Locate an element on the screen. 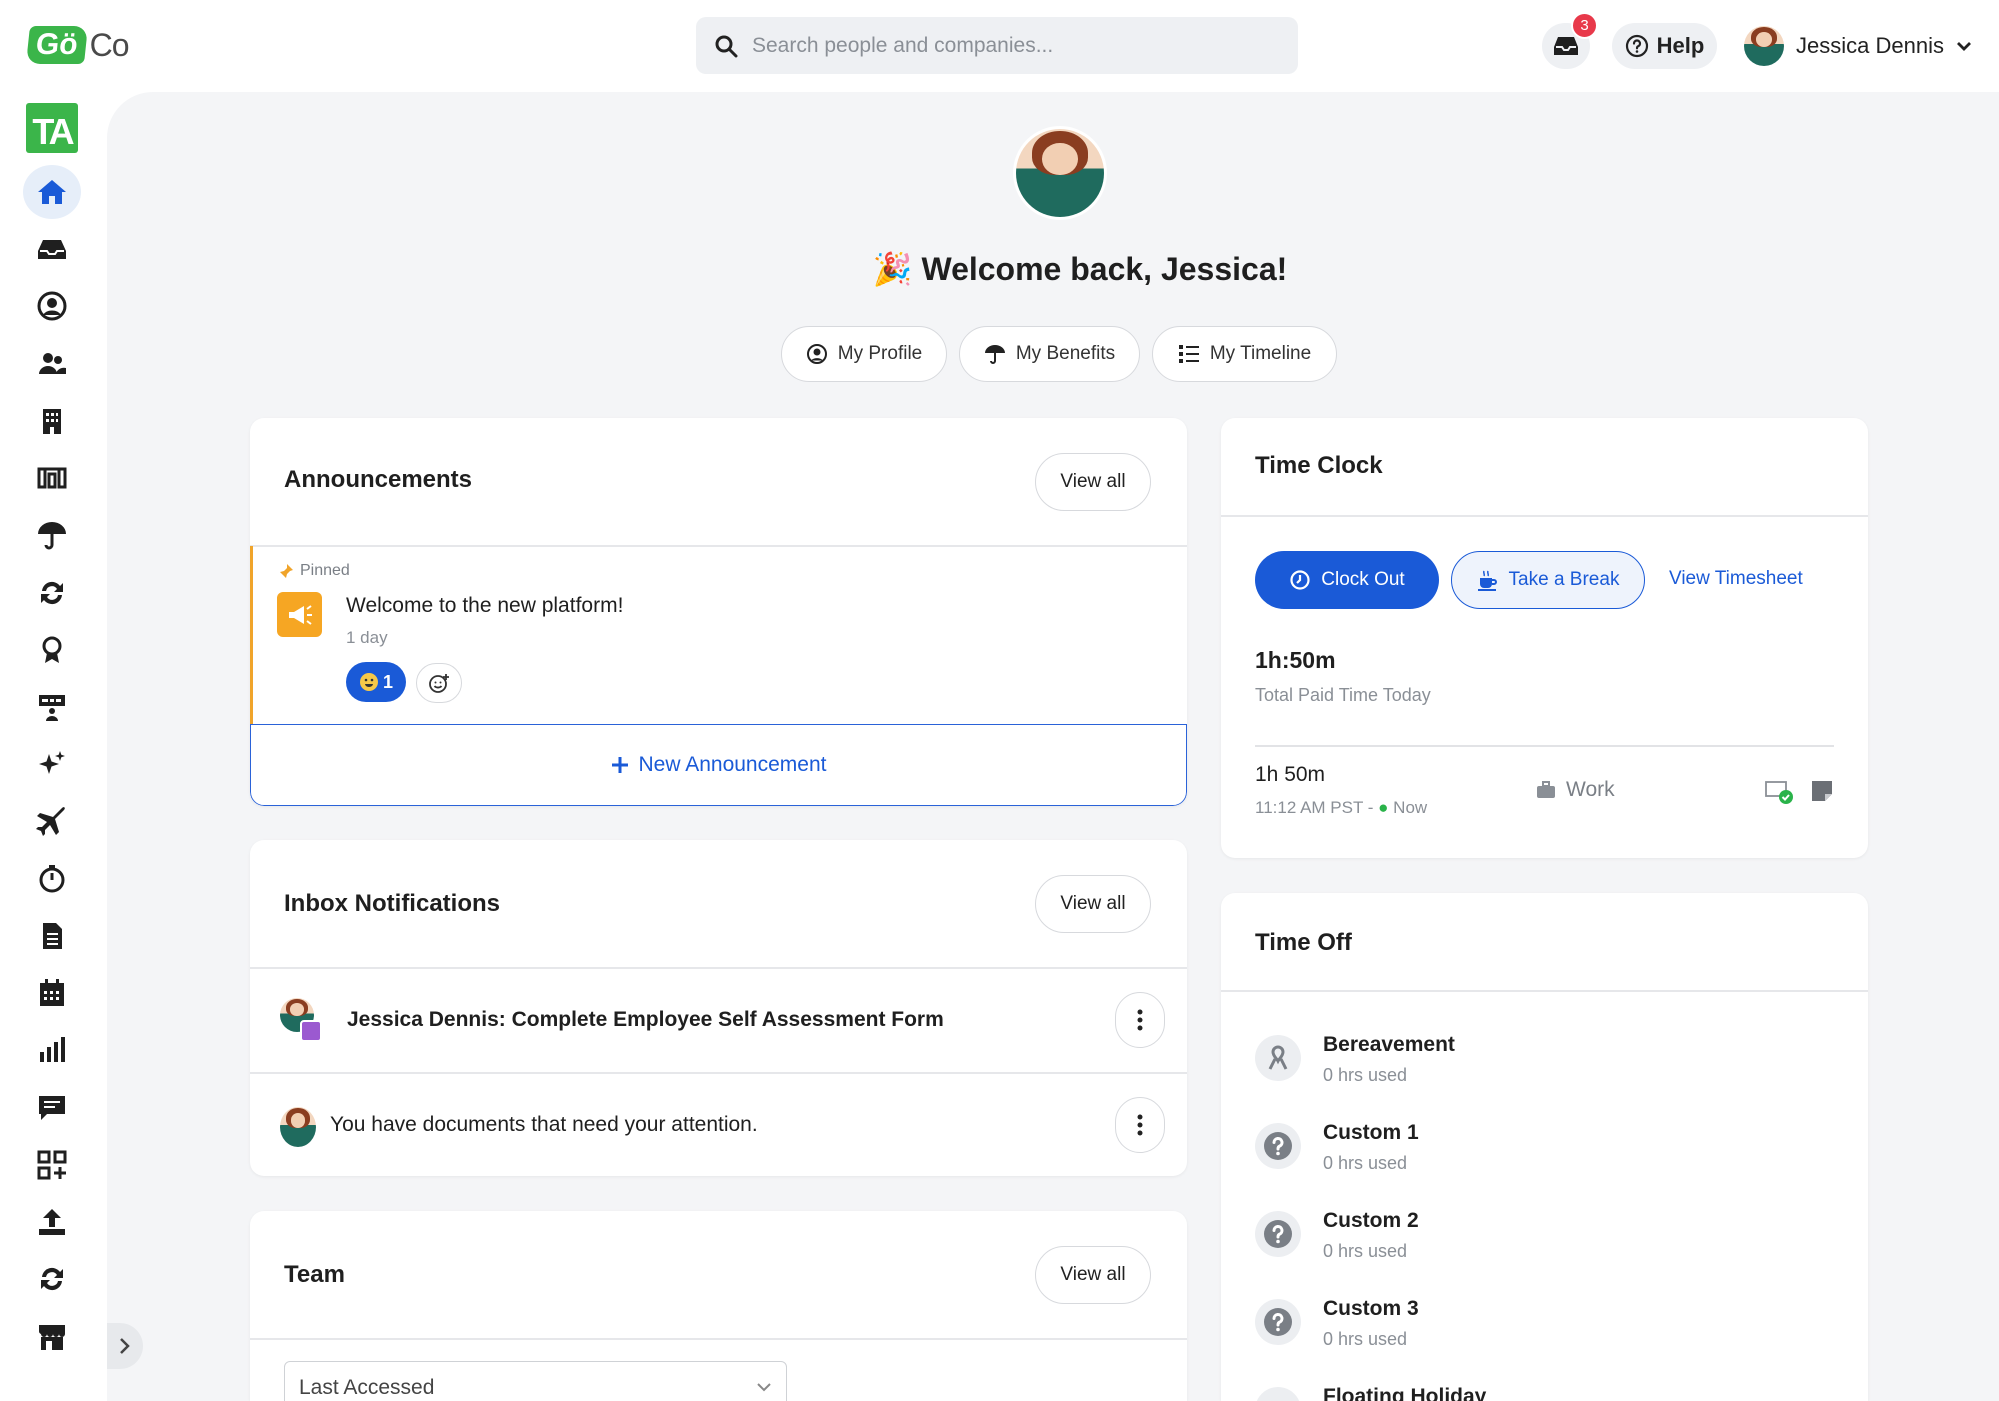 This screenshot has width=1999, height=1401. user-menu: Jessica Dennis is located at coordinates (1858, 46).